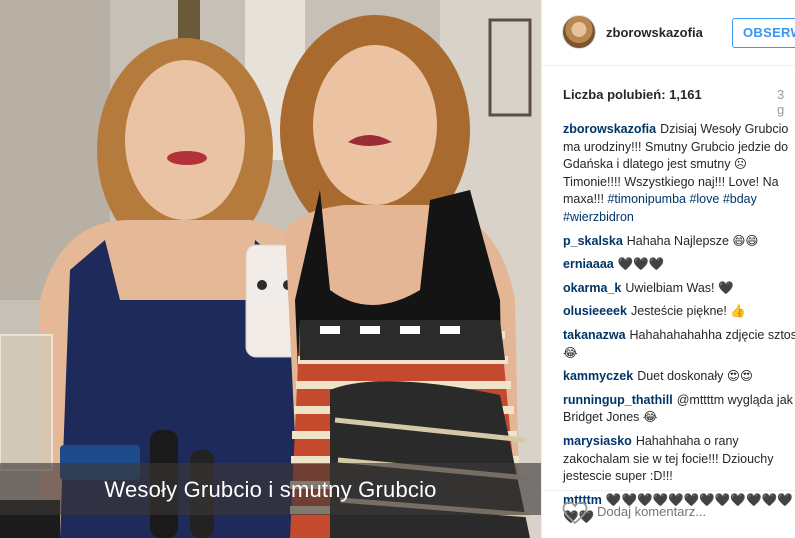  I want to click on comment-text: Duet doskonały 😍😍, so click(695, 376).